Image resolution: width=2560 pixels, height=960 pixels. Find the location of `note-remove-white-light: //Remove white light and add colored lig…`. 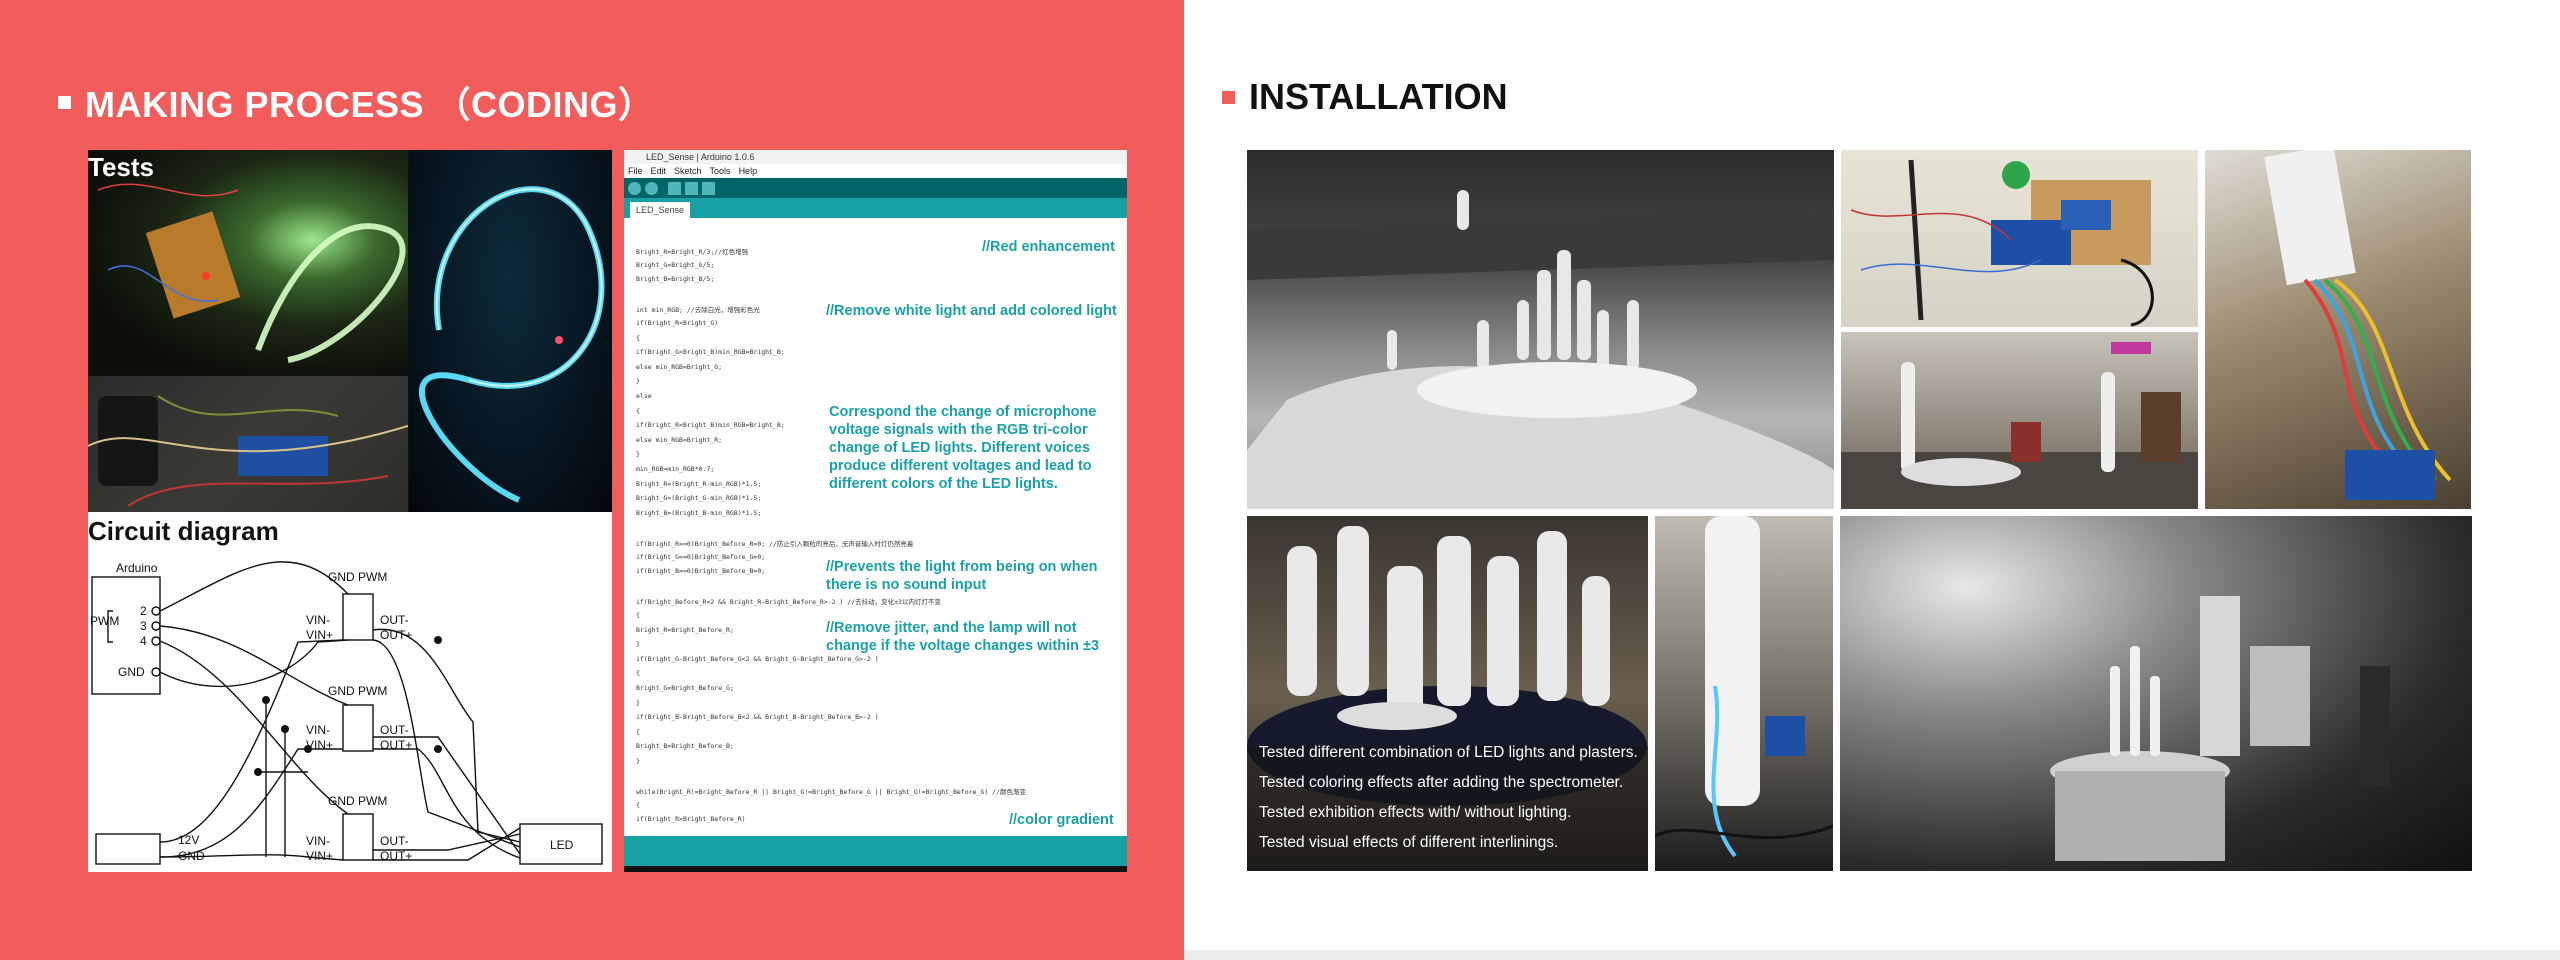

note-remove-white-light: //Remove white light and add colored lig… is located at coordinates (971, 311).